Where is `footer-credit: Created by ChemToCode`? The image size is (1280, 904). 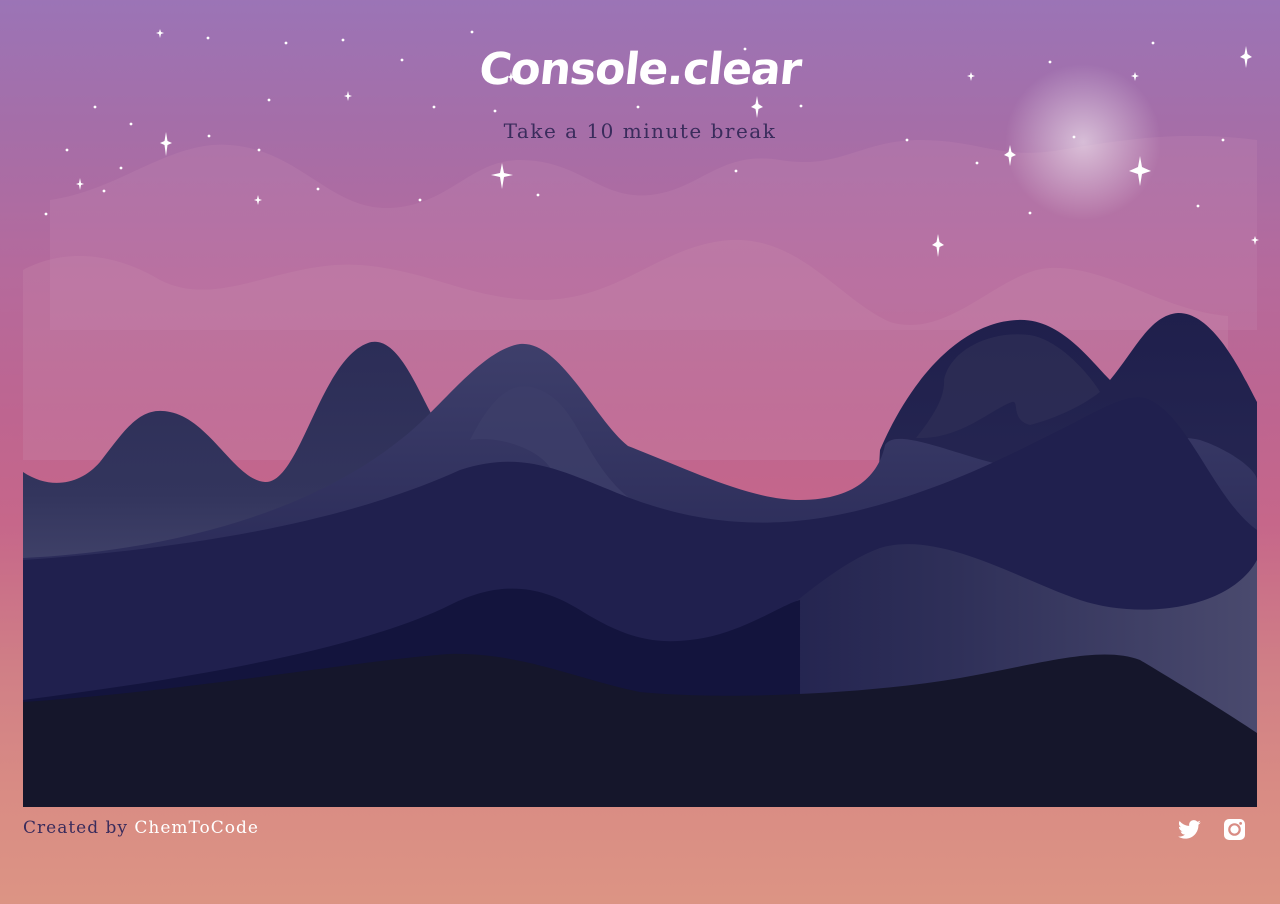 footer-credit: Created by ChemToCode is located at coordinates (141, 828).